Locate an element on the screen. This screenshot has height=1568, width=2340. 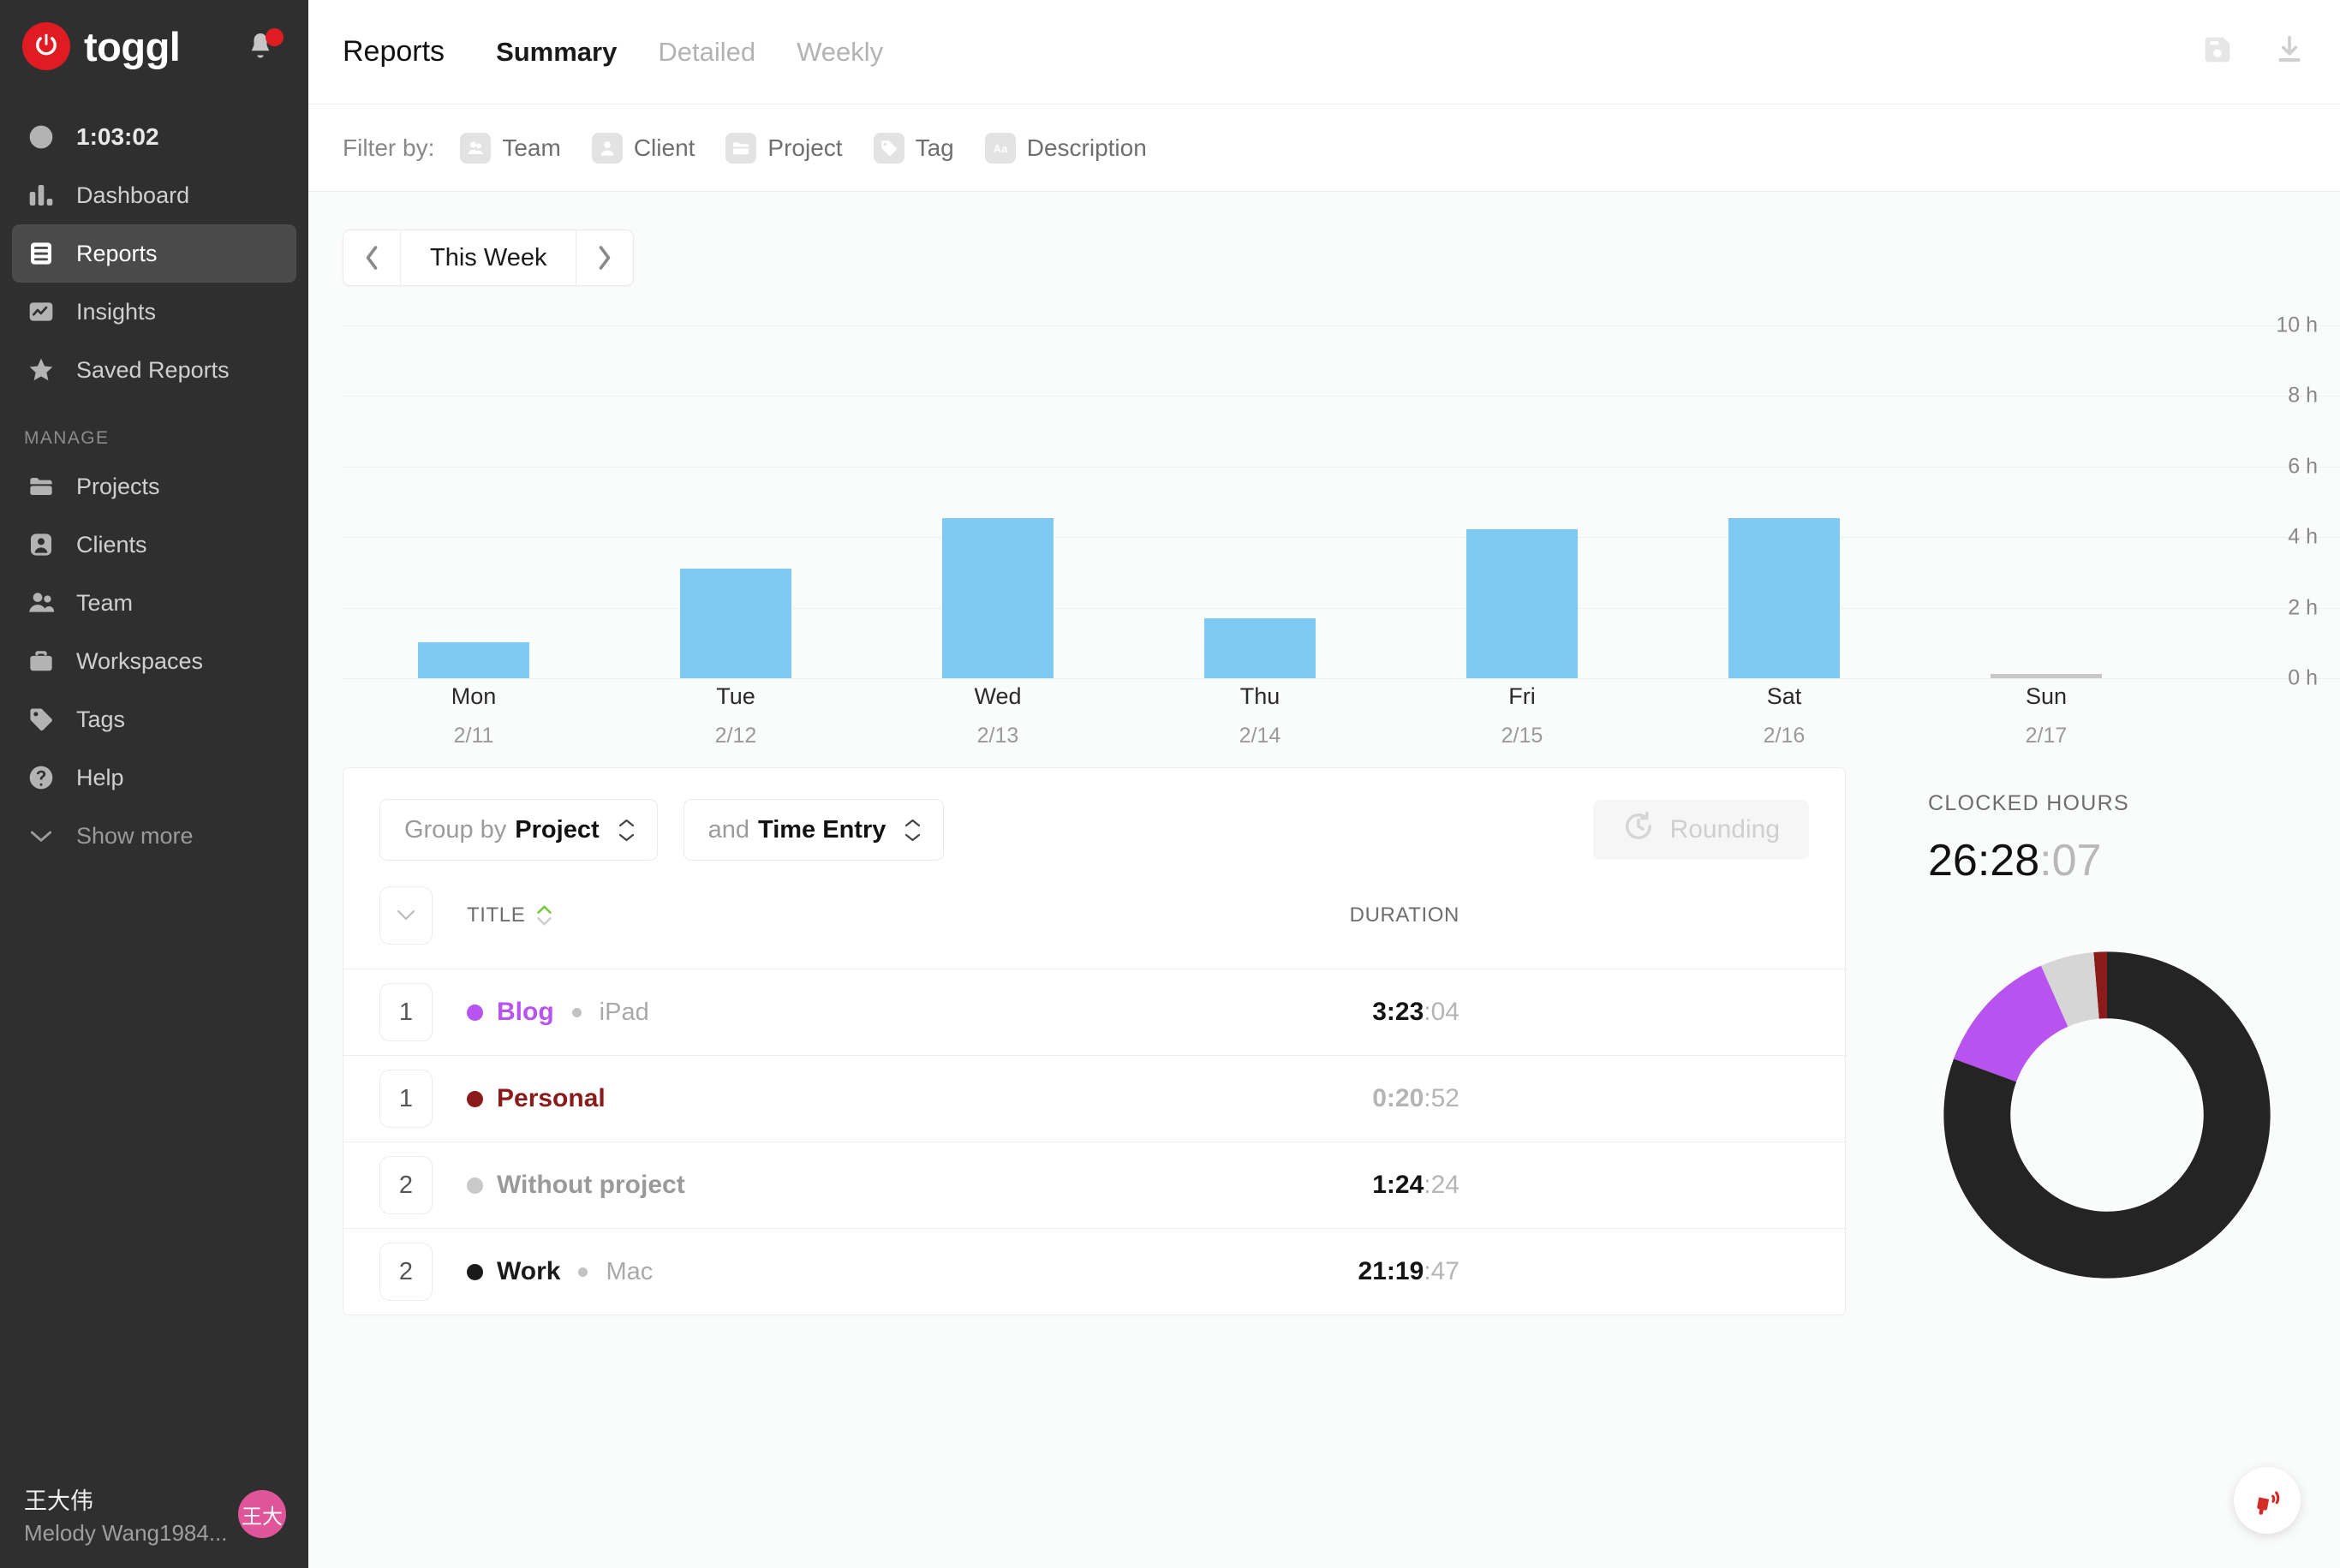
x-axis-day: Fri is located at coordinates (1522, 696).